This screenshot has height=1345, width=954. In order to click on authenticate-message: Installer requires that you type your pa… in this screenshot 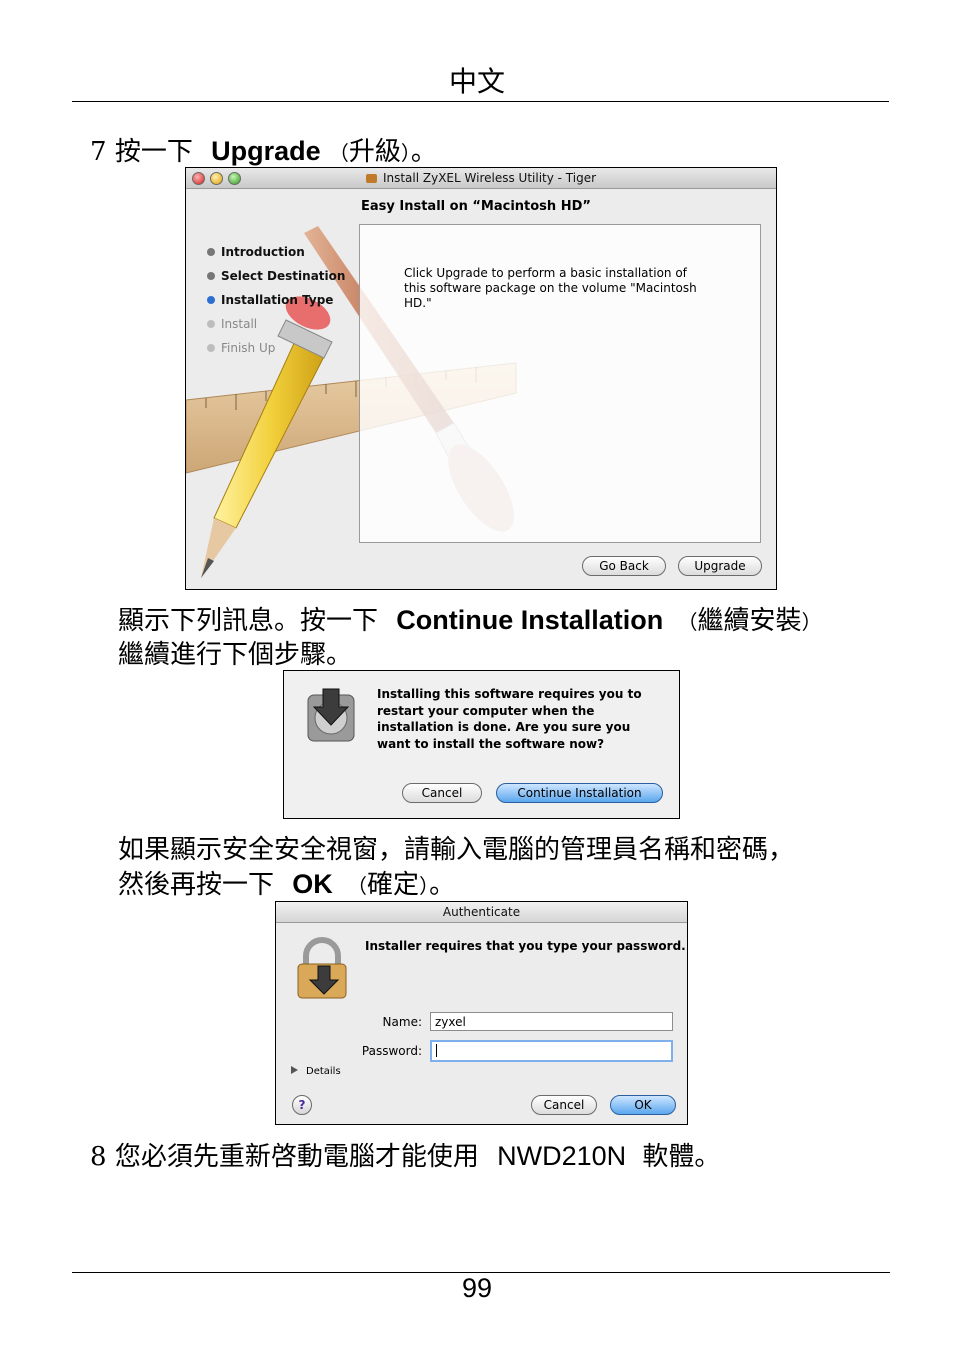, I will do `click(525, 946)`.